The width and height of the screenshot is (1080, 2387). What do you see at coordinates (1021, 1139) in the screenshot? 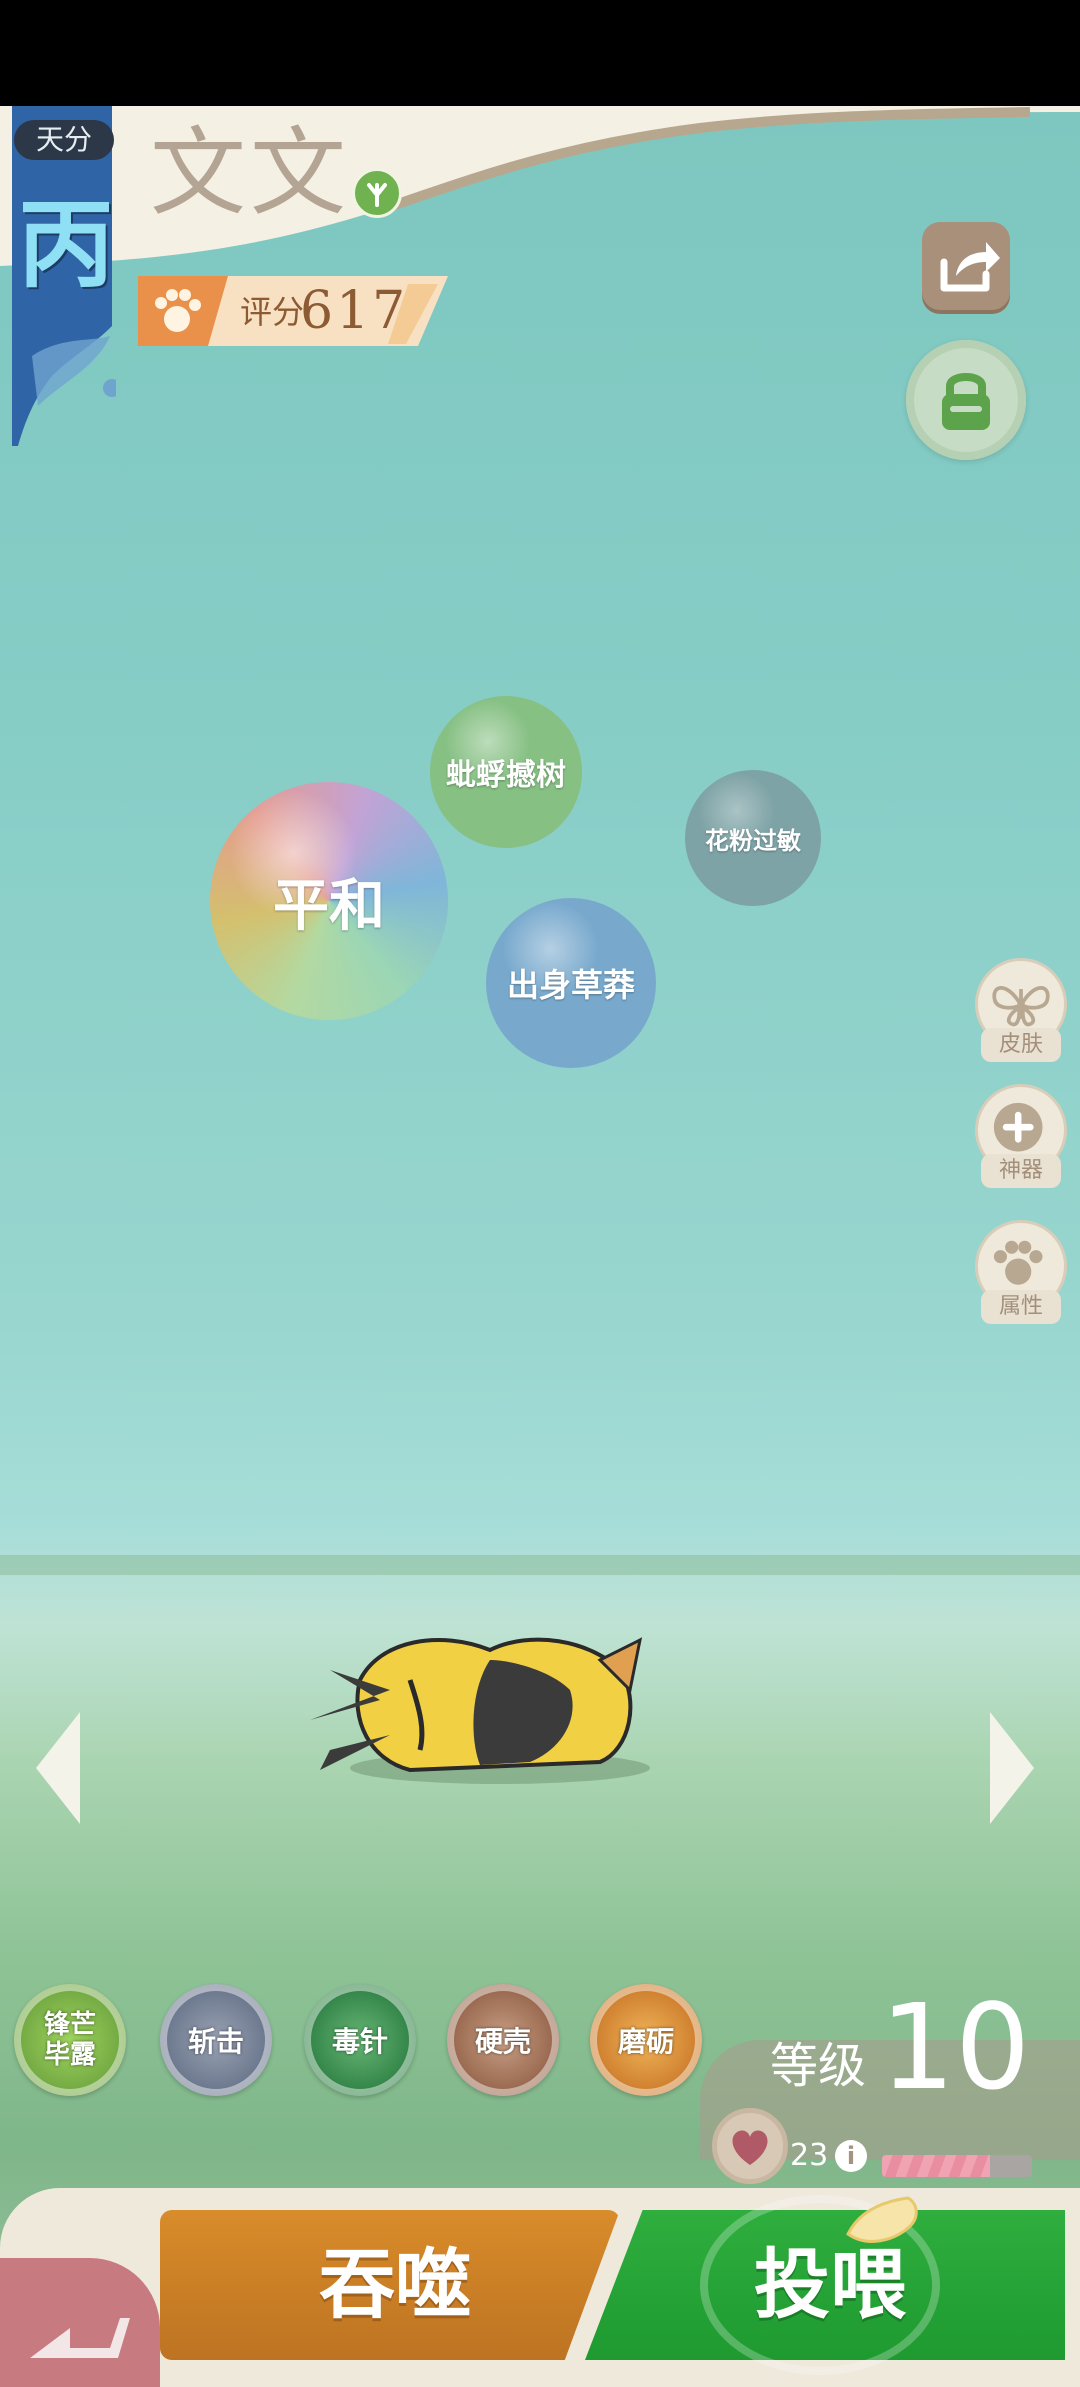
I see `artifact-button: 神器` at bounding box center [1021, 1139].